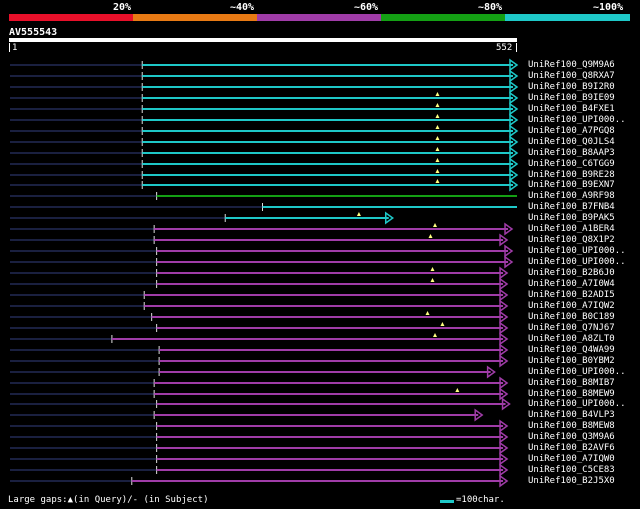  I want to click on scale-legend-text: =100char., so click(480, 500).